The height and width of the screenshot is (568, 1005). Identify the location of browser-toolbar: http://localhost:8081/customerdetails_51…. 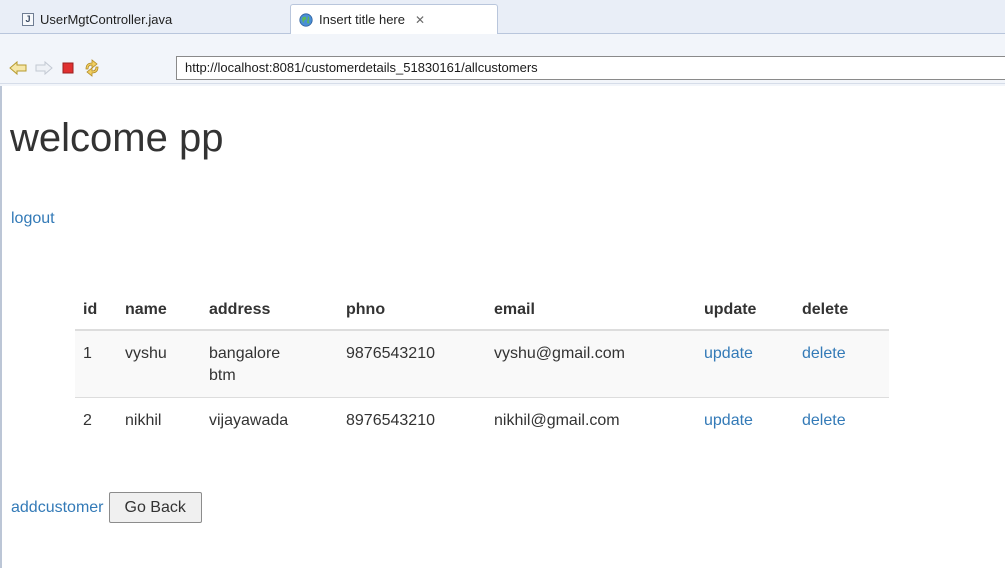
(502, 60).